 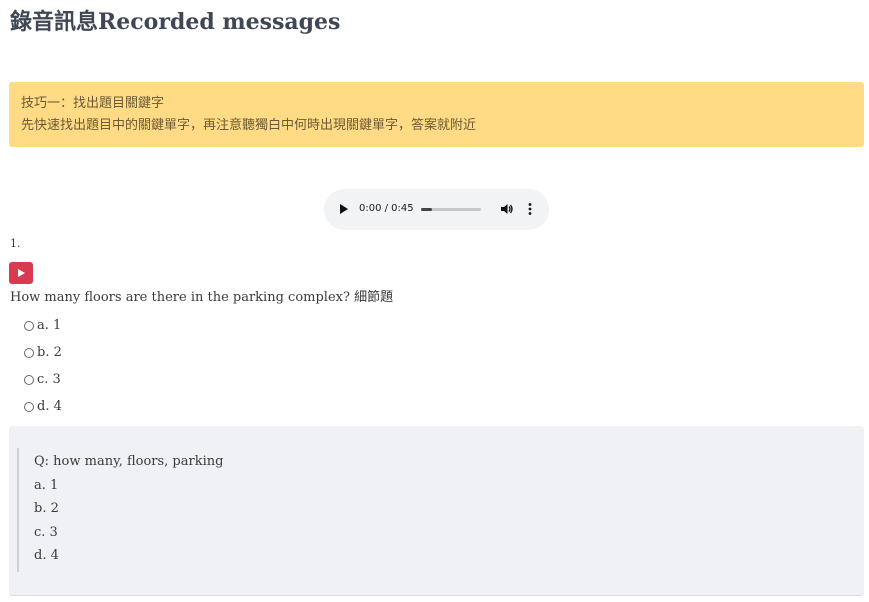 What do you see at coordinates (49, 352) in the screenshot?
I see `option-label: b. 2` at bounding box center [49, 352].